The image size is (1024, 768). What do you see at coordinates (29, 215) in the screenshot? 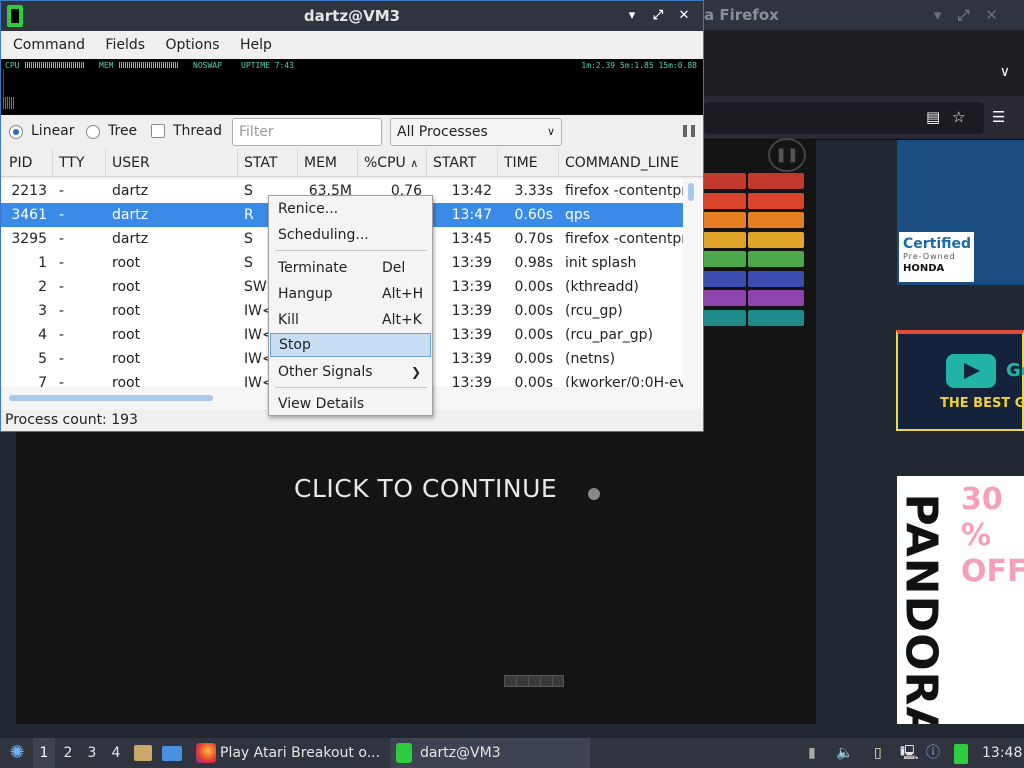
I see `cell-pid: 3461` at bounding box center [29, 215].